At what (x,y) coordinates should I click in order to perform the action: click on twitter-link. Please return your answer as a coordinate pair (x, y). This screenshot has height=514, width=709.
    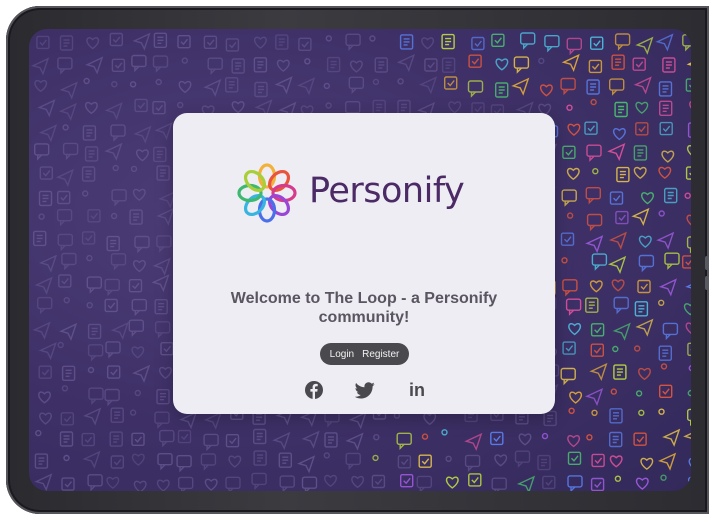
    Looking at the image, I should click on (365, 390).